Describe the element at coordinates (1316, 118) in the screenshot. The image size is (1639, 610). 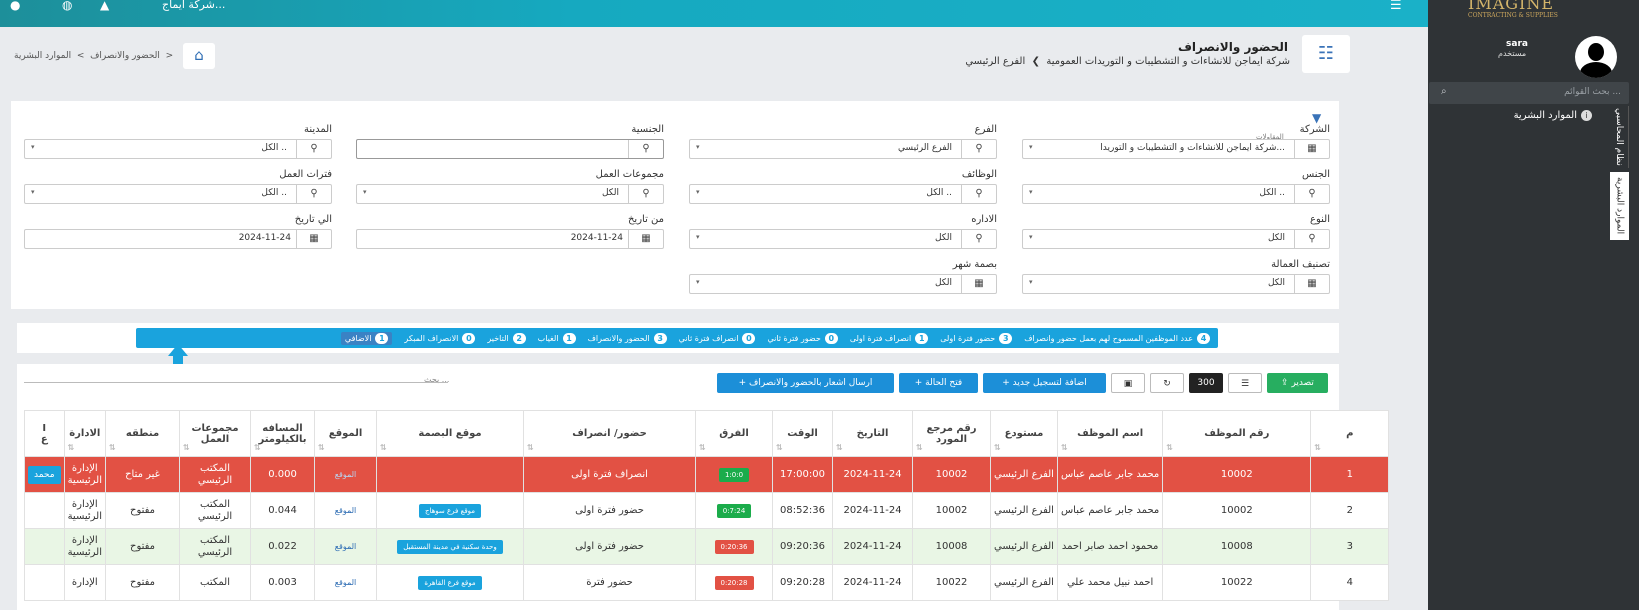
I see `filter-icon: ▼` at that location.